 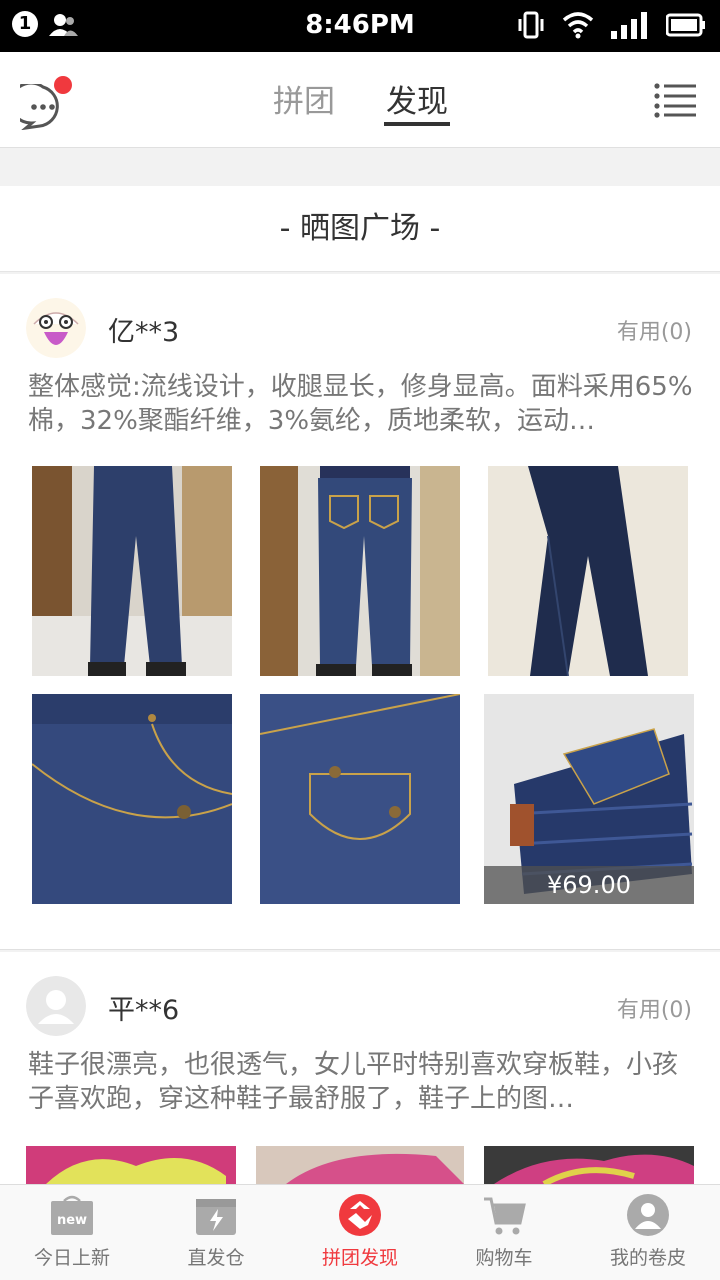 I want to click on username: 亿**3, so click(x=144, y=332).